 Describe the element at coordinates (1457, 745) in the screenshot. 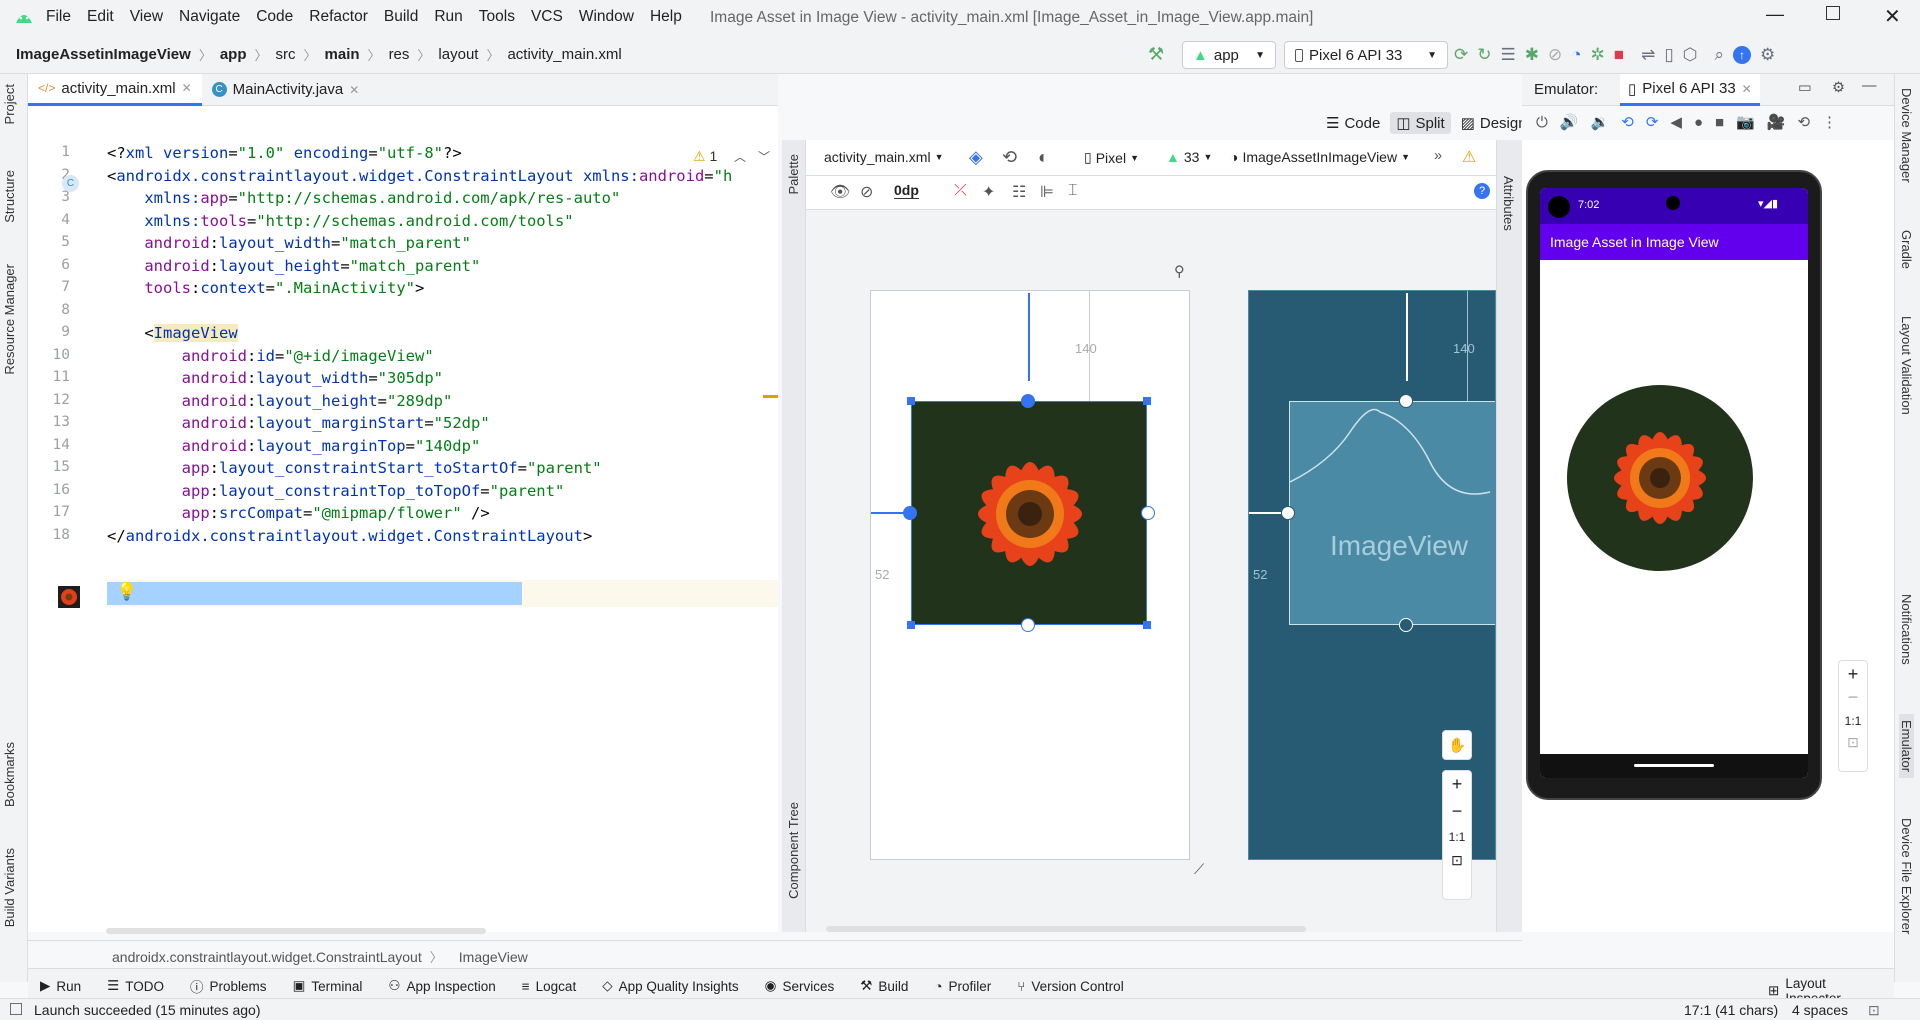

I see `pan-tool-button: ✋` at that location.